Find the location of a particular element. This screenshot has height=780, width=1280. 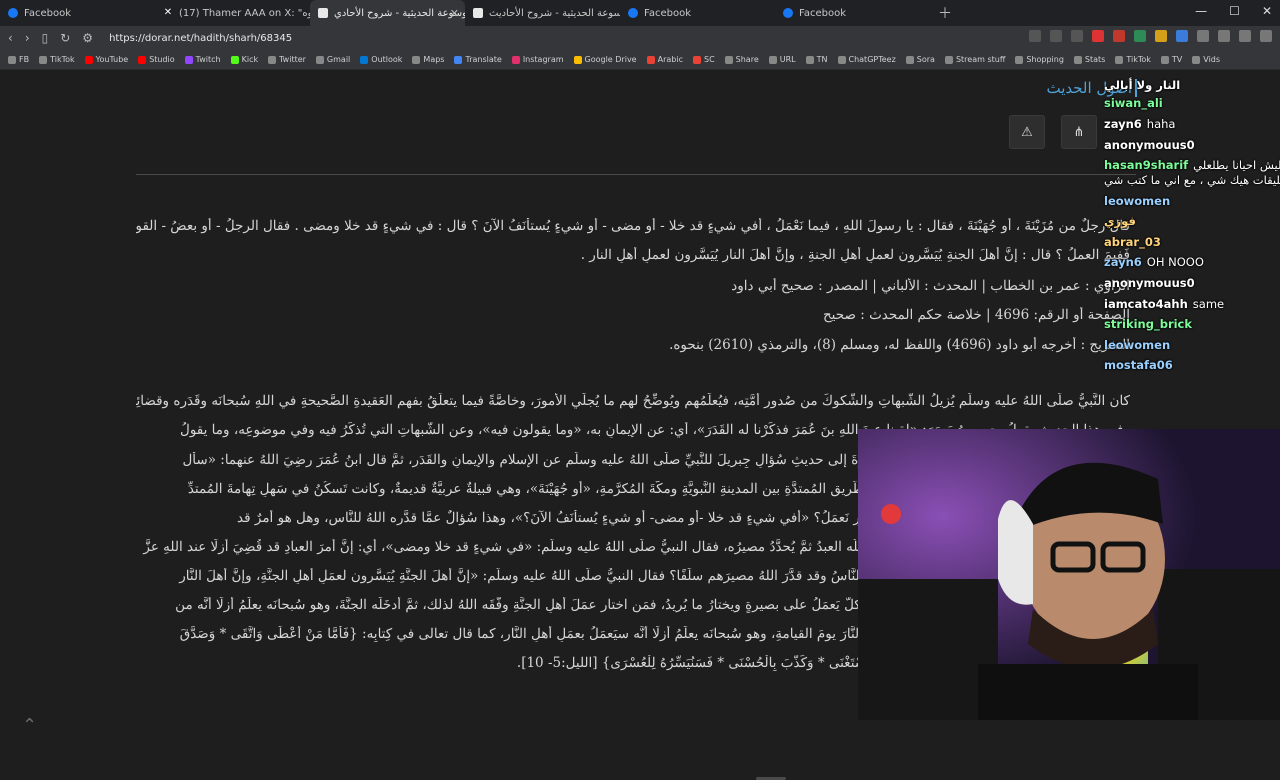

bookmark-label: FB is located at coordinates (24, 59).